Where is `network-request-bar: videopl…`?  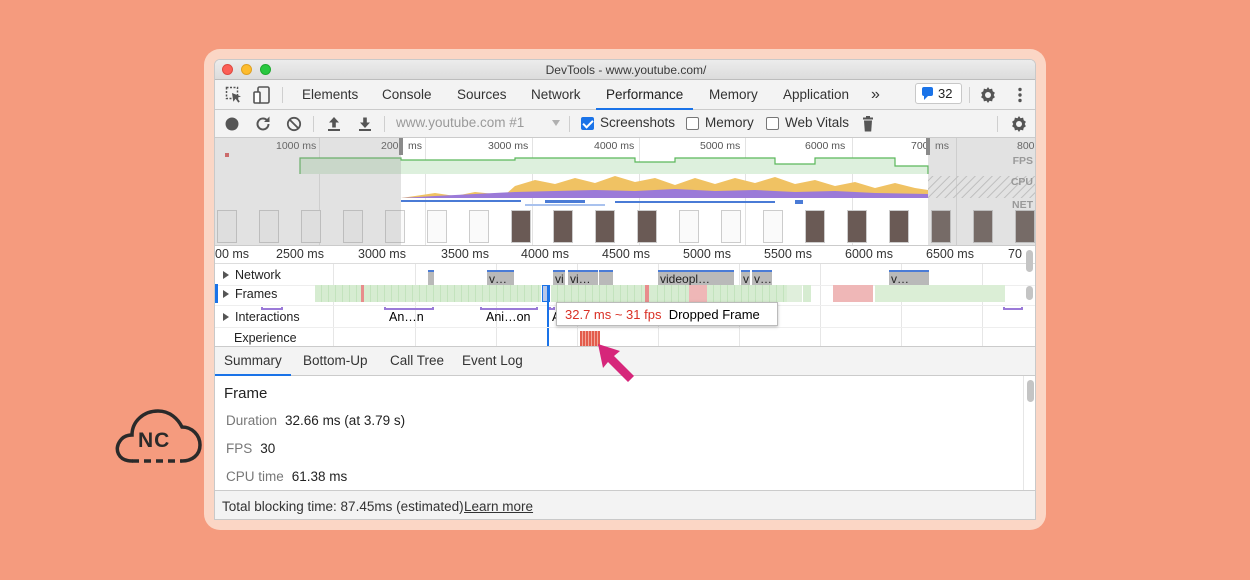
network-request-bar: videopl… is located at coordinates (696, 277).